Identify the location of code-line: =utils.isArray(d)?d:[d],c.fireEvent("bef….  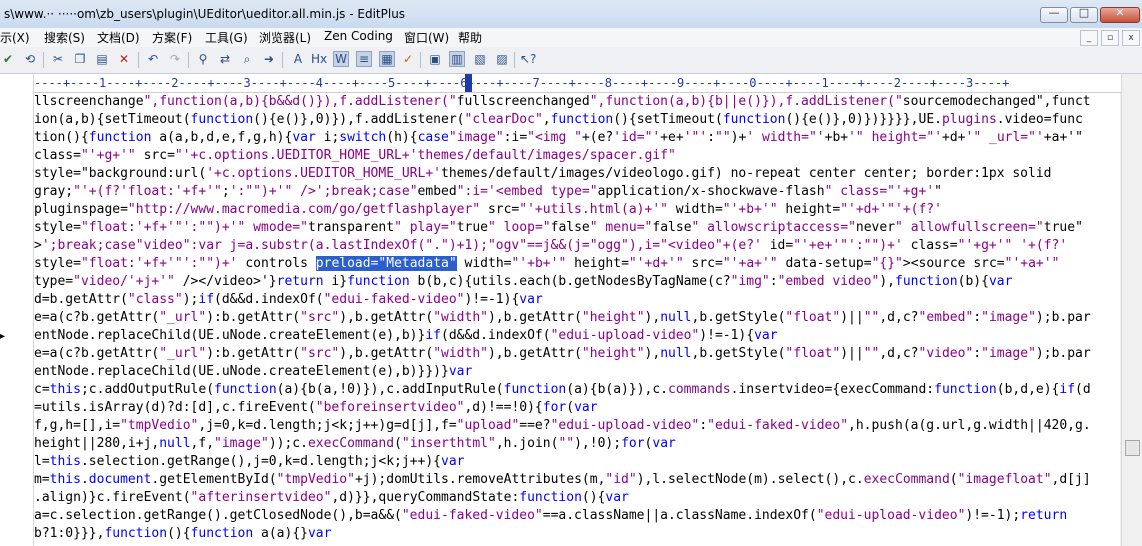
(316, 408).